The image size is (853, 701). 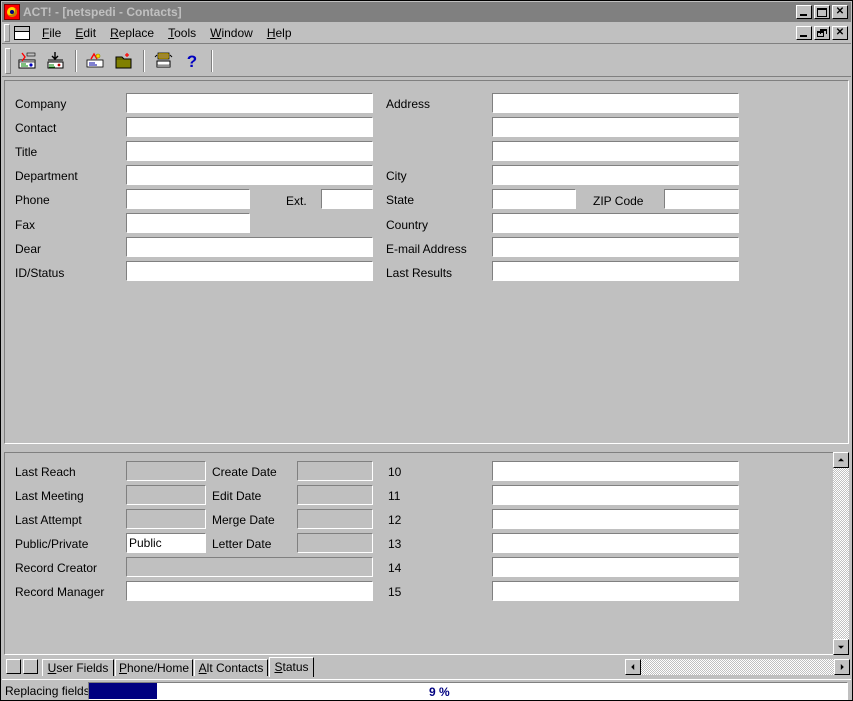 What do you see at coordinates (335, 471) in the screenshot?
I see `create-date-field` at bounding box center [335, 471].